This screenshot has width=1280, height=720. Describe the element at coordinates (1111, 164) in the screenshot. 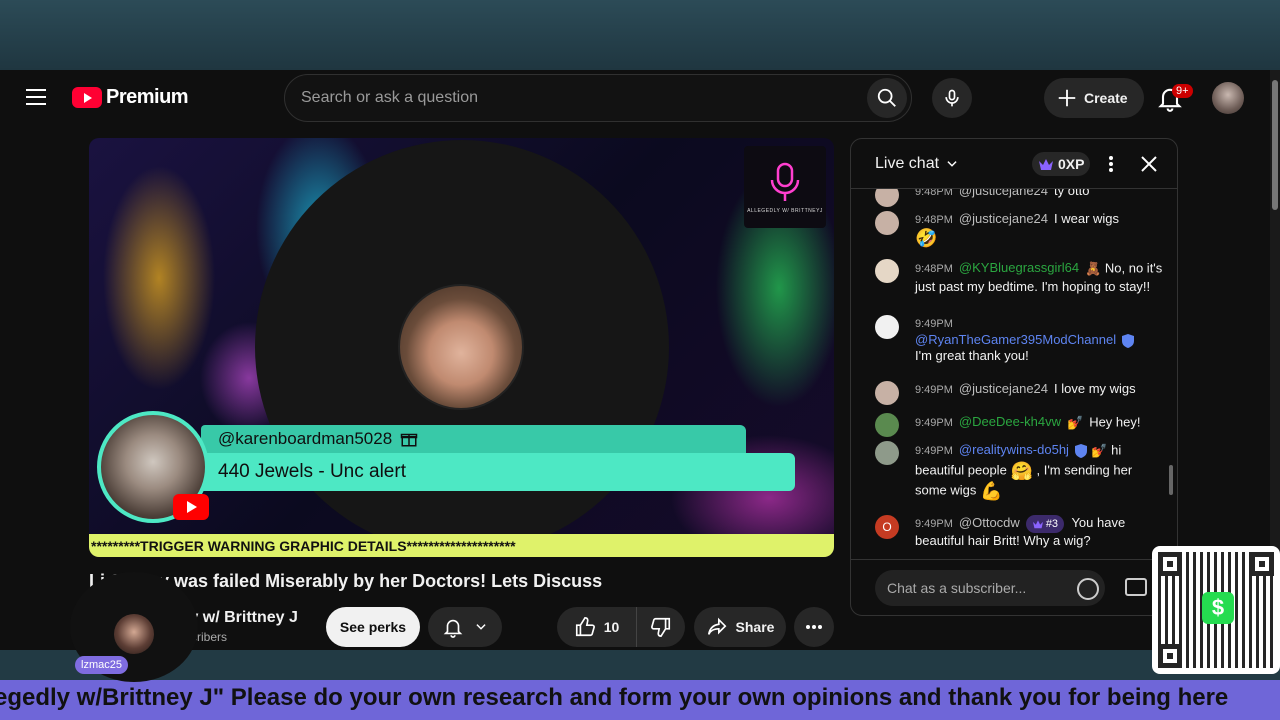

I see `chat-more-options-button` at that location.